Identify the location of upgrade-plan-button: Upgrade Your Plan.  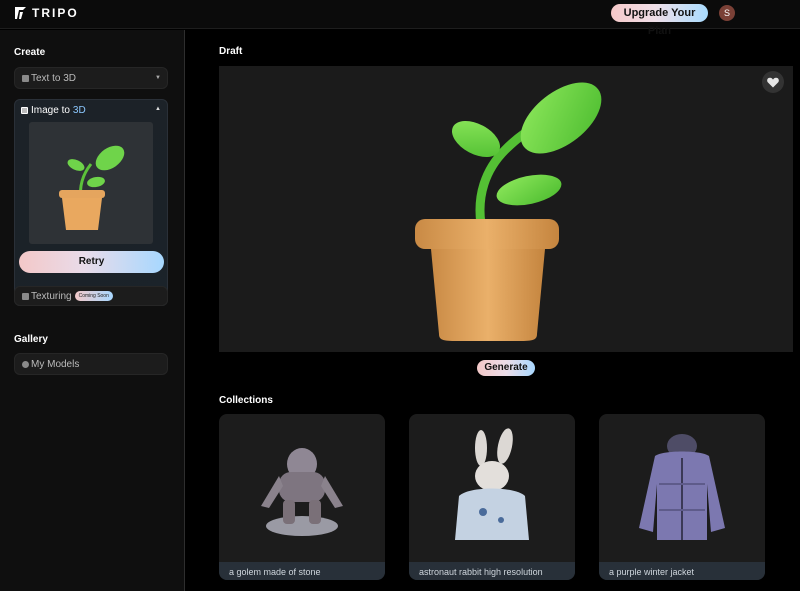
(659, 20).